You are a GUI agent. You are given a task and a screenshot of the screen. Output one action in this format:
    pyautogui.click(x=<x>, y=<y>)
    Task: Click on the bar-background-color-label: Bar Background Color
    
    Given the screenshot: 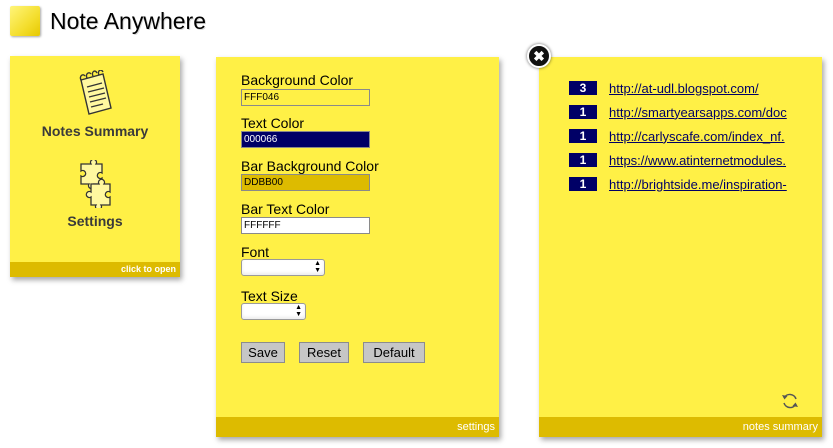 What is the action you would take?
    pyautogui.click(x=310, y=166)
    